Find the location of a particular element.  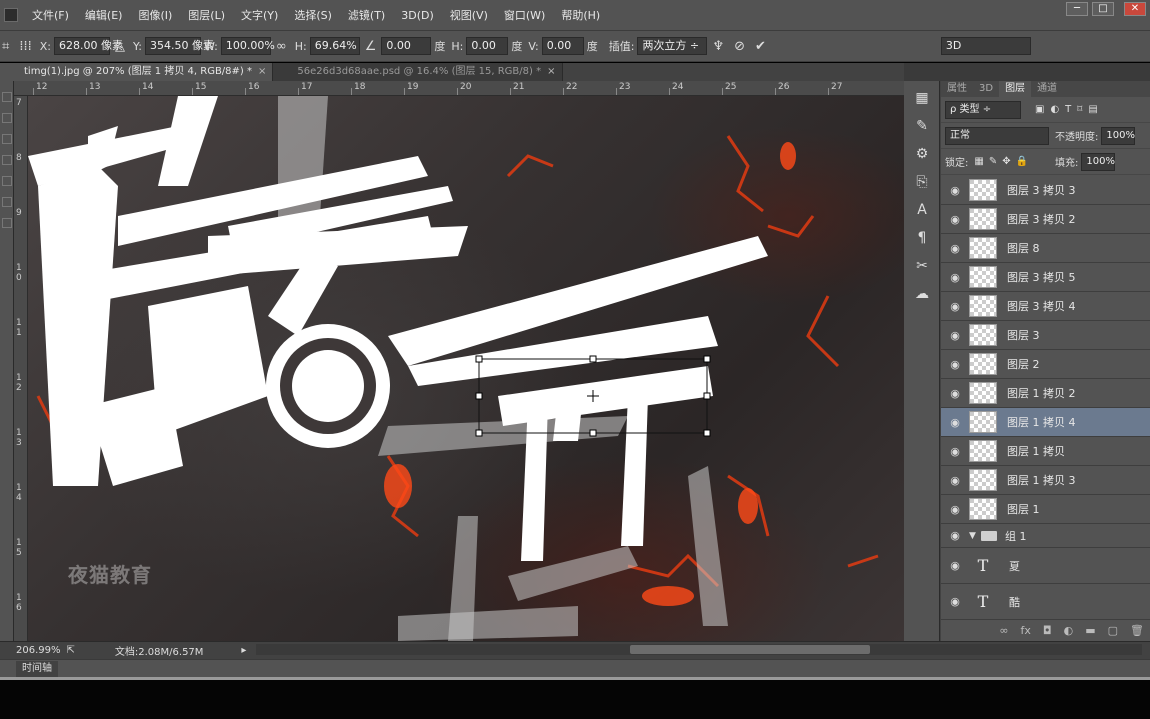

lock-icons: ▦✎✥🔒 is located at coordinates (1003, 161).